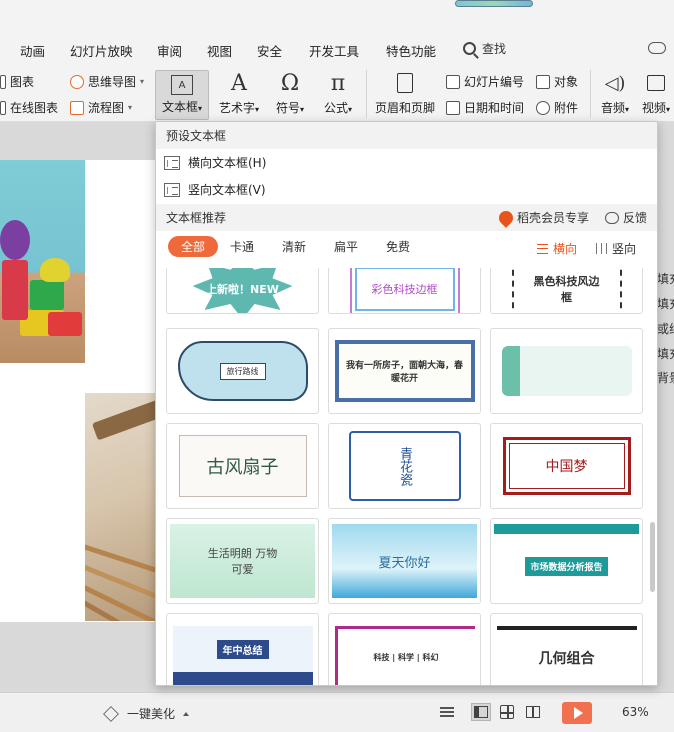 This screenshot has width=674, height=732. I want to click on menu-bar: 动画 幻灯片放映 审阅 视图 安全 开发工具 特色功能 查找, so click(337, 49).